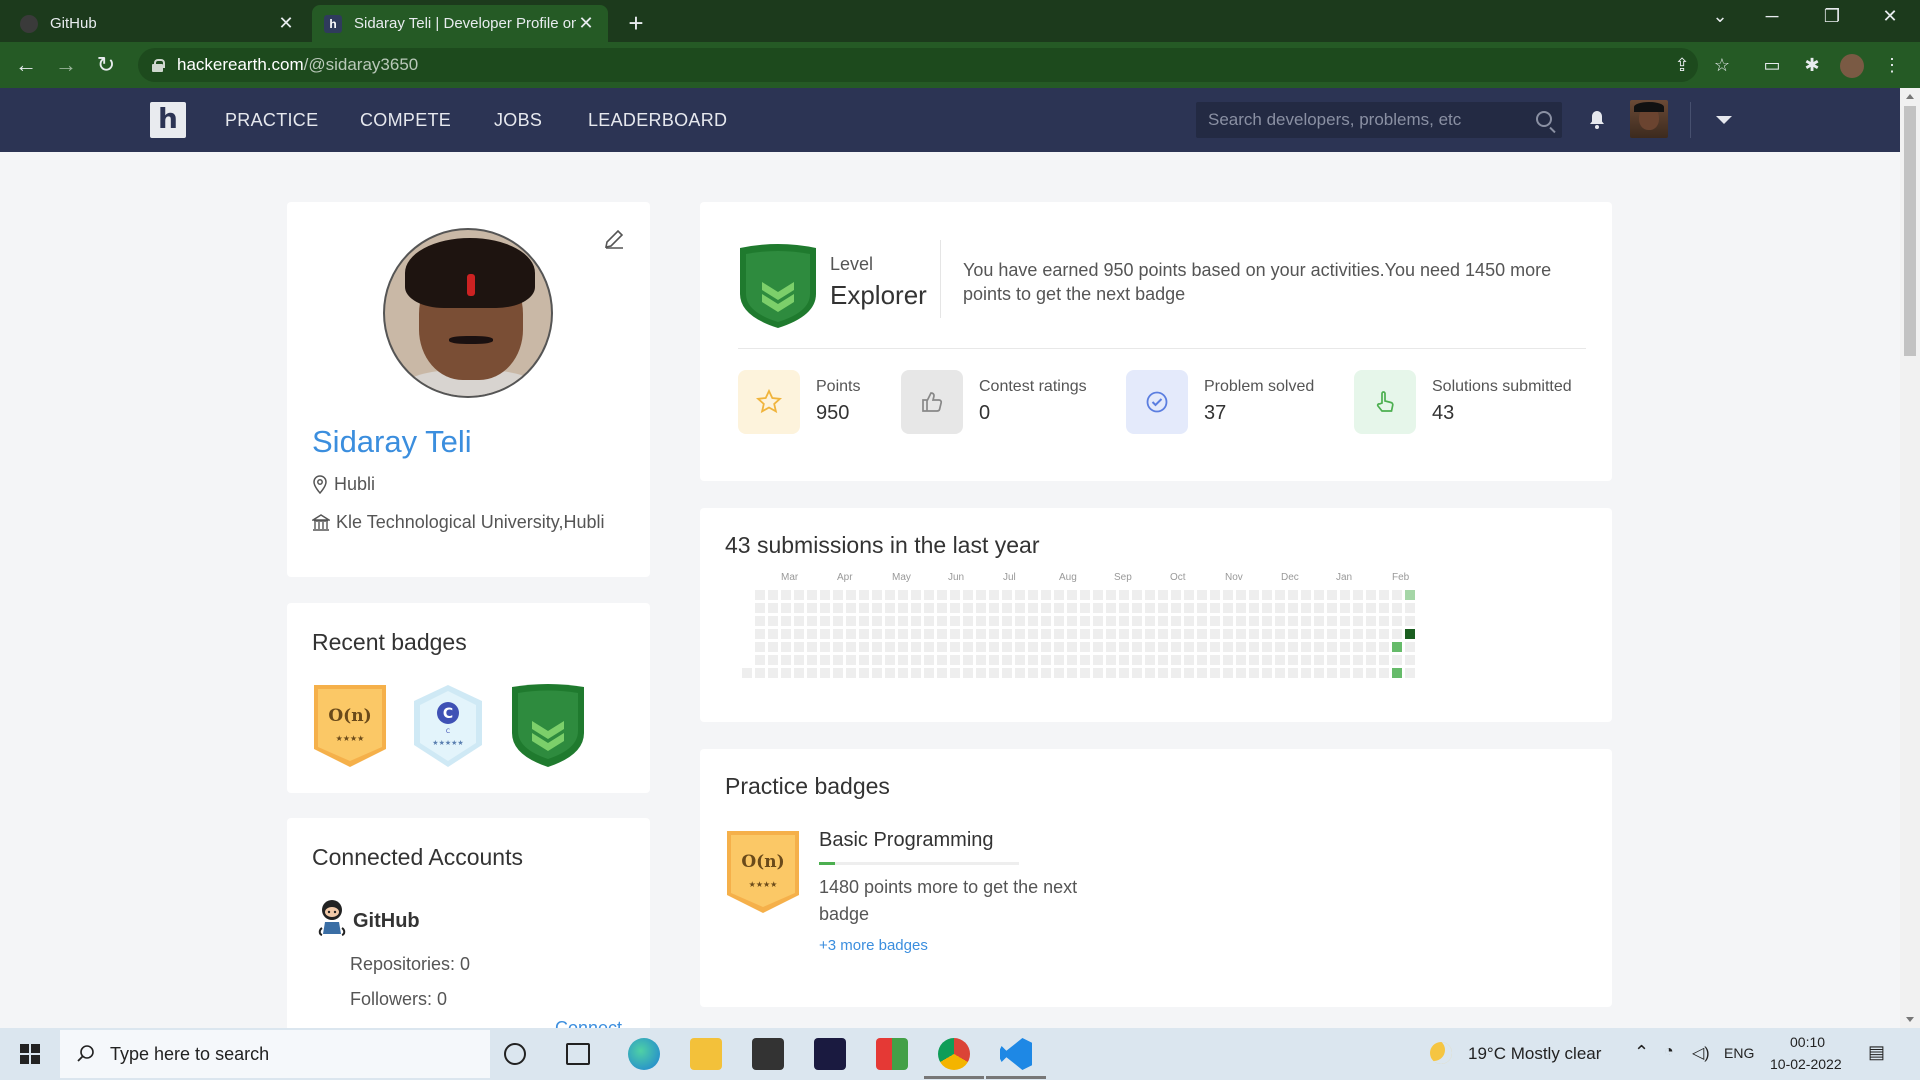 This screenshot has width=1920, height=1080. I want to click on scroll-up-icon, so click(1910, 96).